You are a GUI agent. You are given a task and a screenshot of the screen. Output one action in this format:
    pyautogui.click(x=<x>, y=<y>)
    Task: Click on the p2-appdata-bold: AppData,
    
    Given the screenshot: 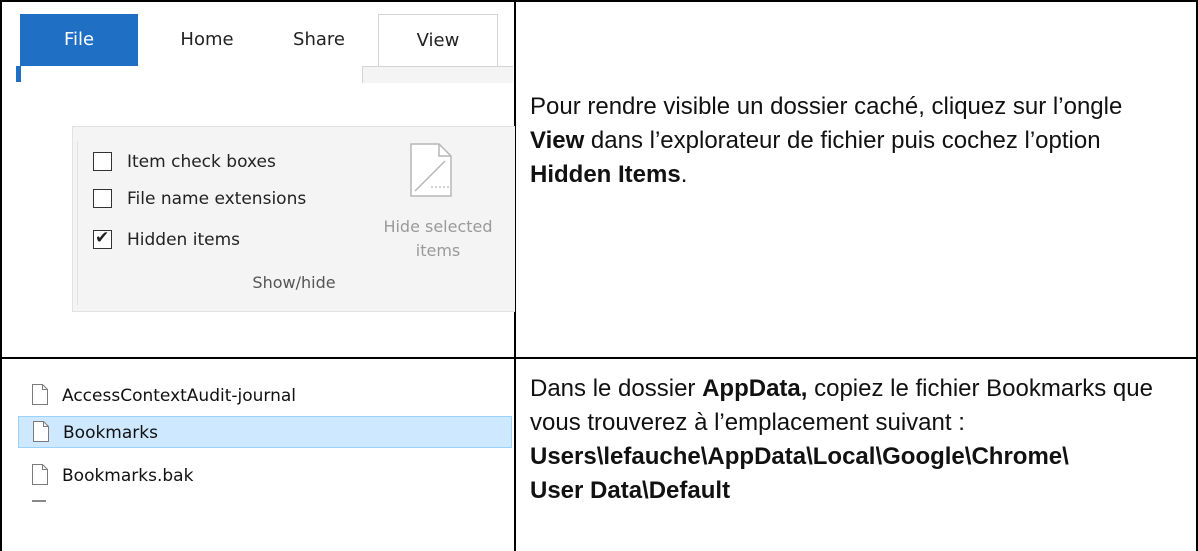 What is the action you would take?
    pyautogui.click(x=755, y=388)
    